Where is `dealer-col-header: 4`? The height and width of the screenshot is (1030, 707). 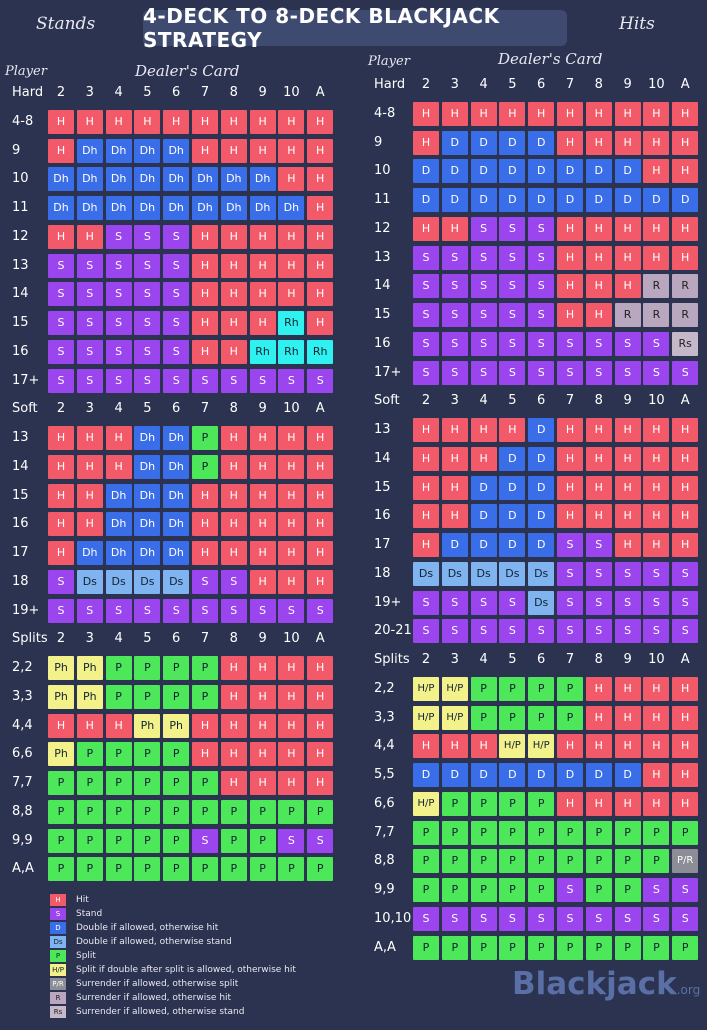
dealer-col-header: 4 is located at coordinates (118, 409).